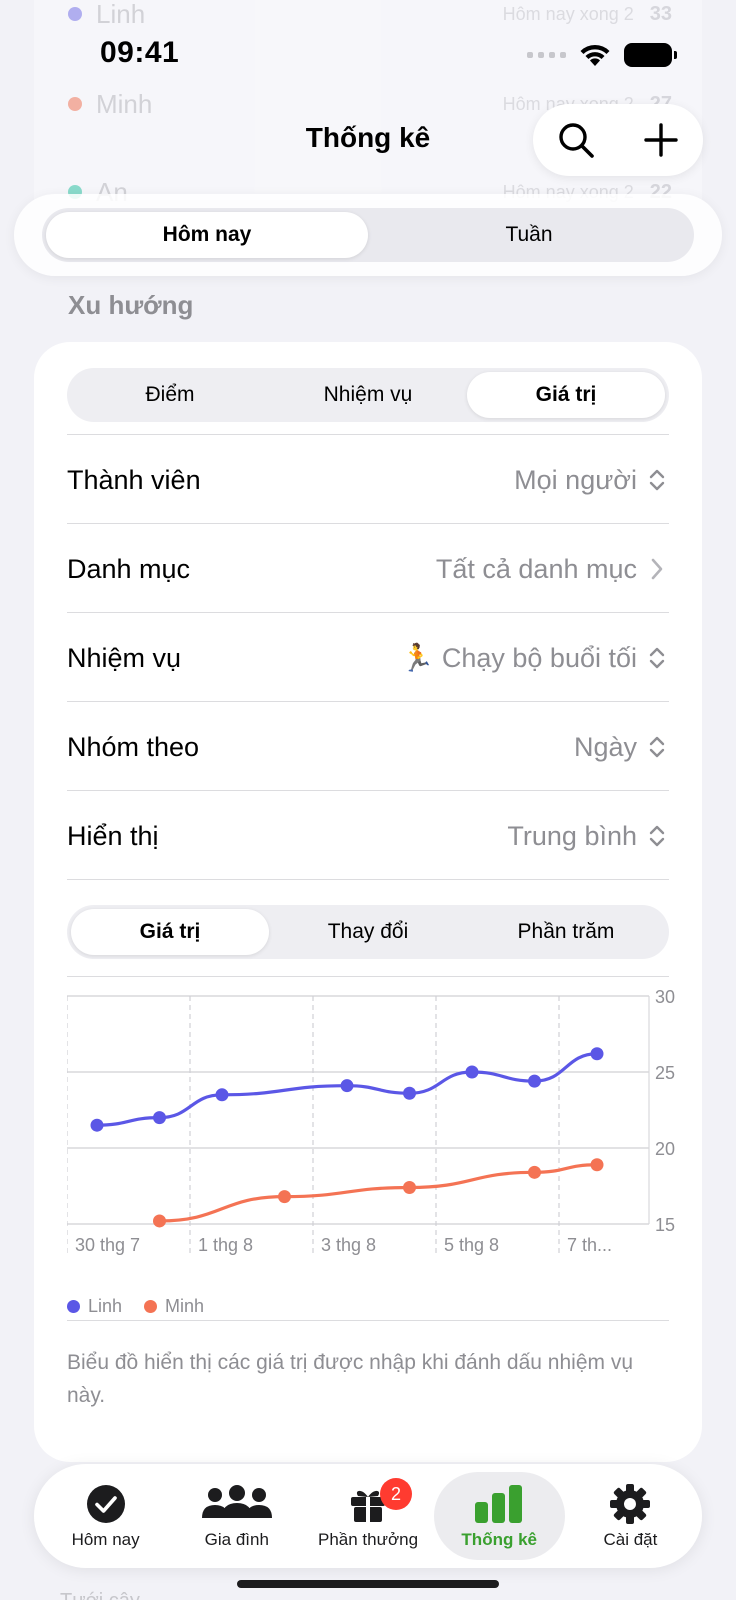  Describe the element at coordinates (105, 1539) in the screenshot. I see `tabbar-label: Hôm nay` at that location.